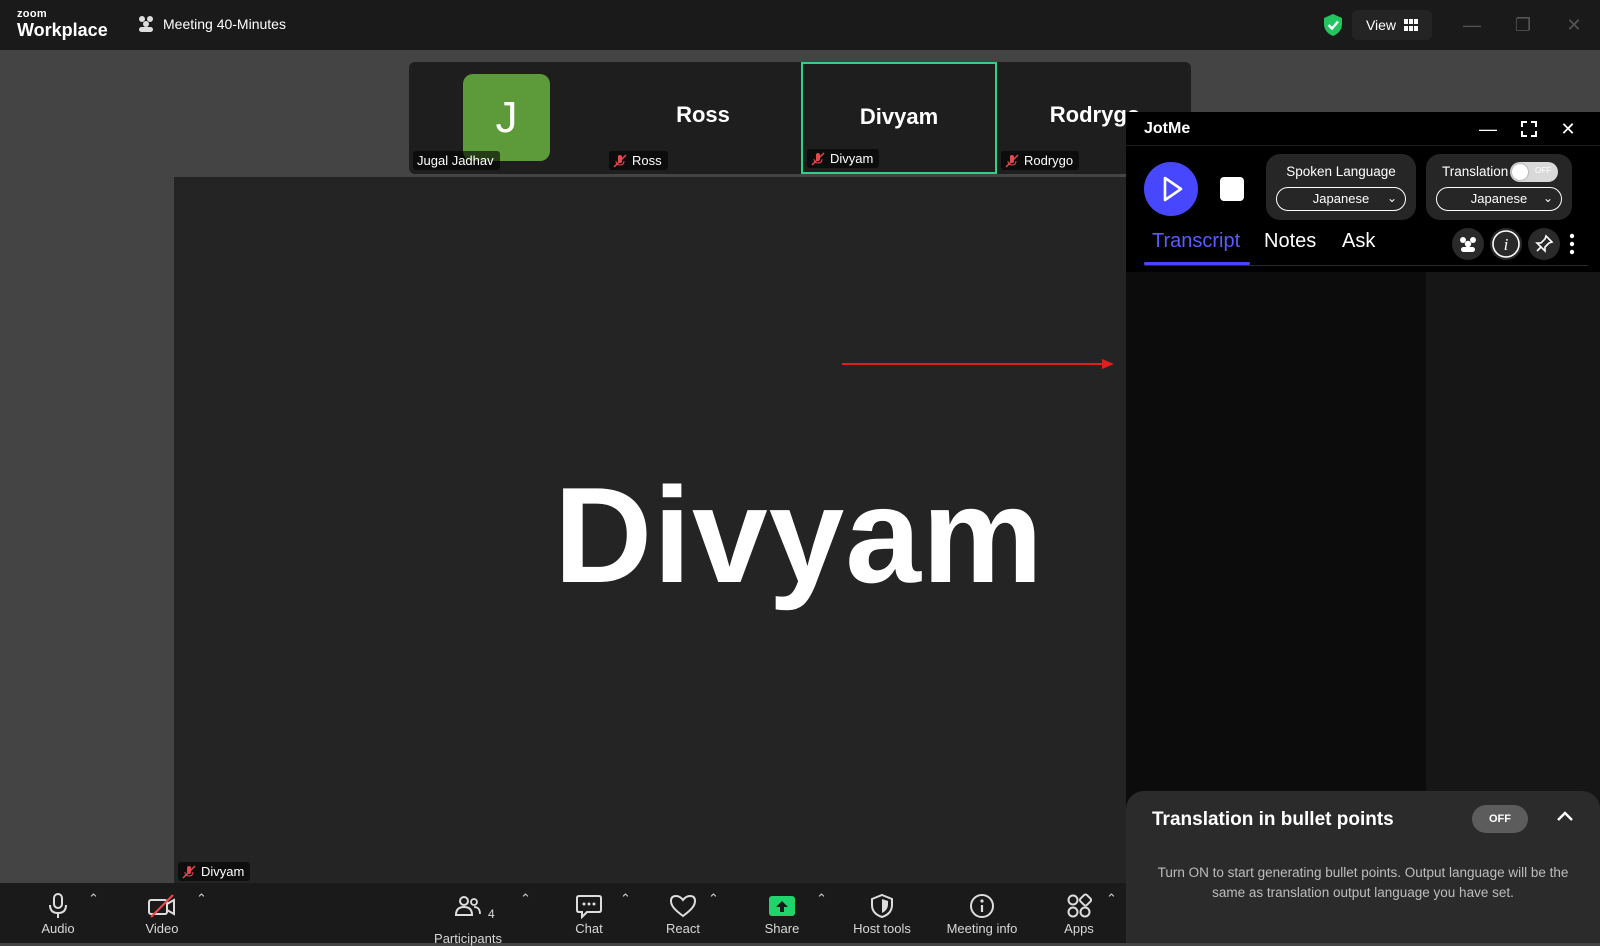 Image resolution: width=1600 pixels, height=946 pixels. I want to click on audio-options-chevron-icon: ⌃, so click(93, 899).